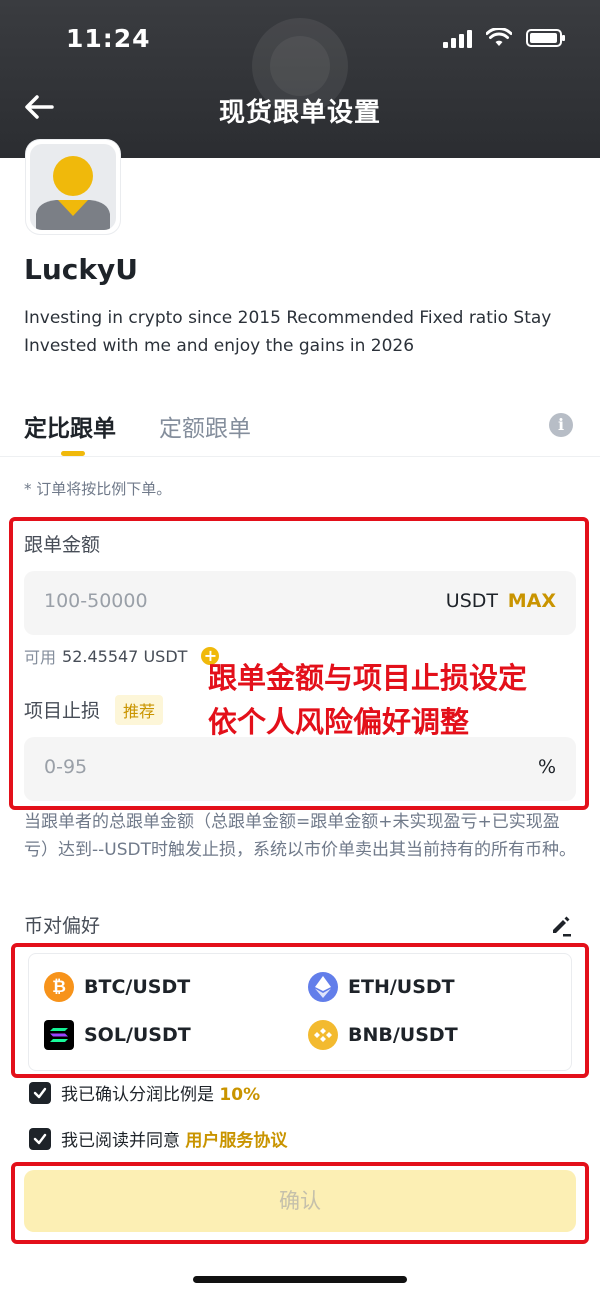 The width and height of the screenshot is (600, 1298). Describe the element at coordinates (62, 926) in the screenshot. I see `pair-preference-label: 币对偏好` at that location.